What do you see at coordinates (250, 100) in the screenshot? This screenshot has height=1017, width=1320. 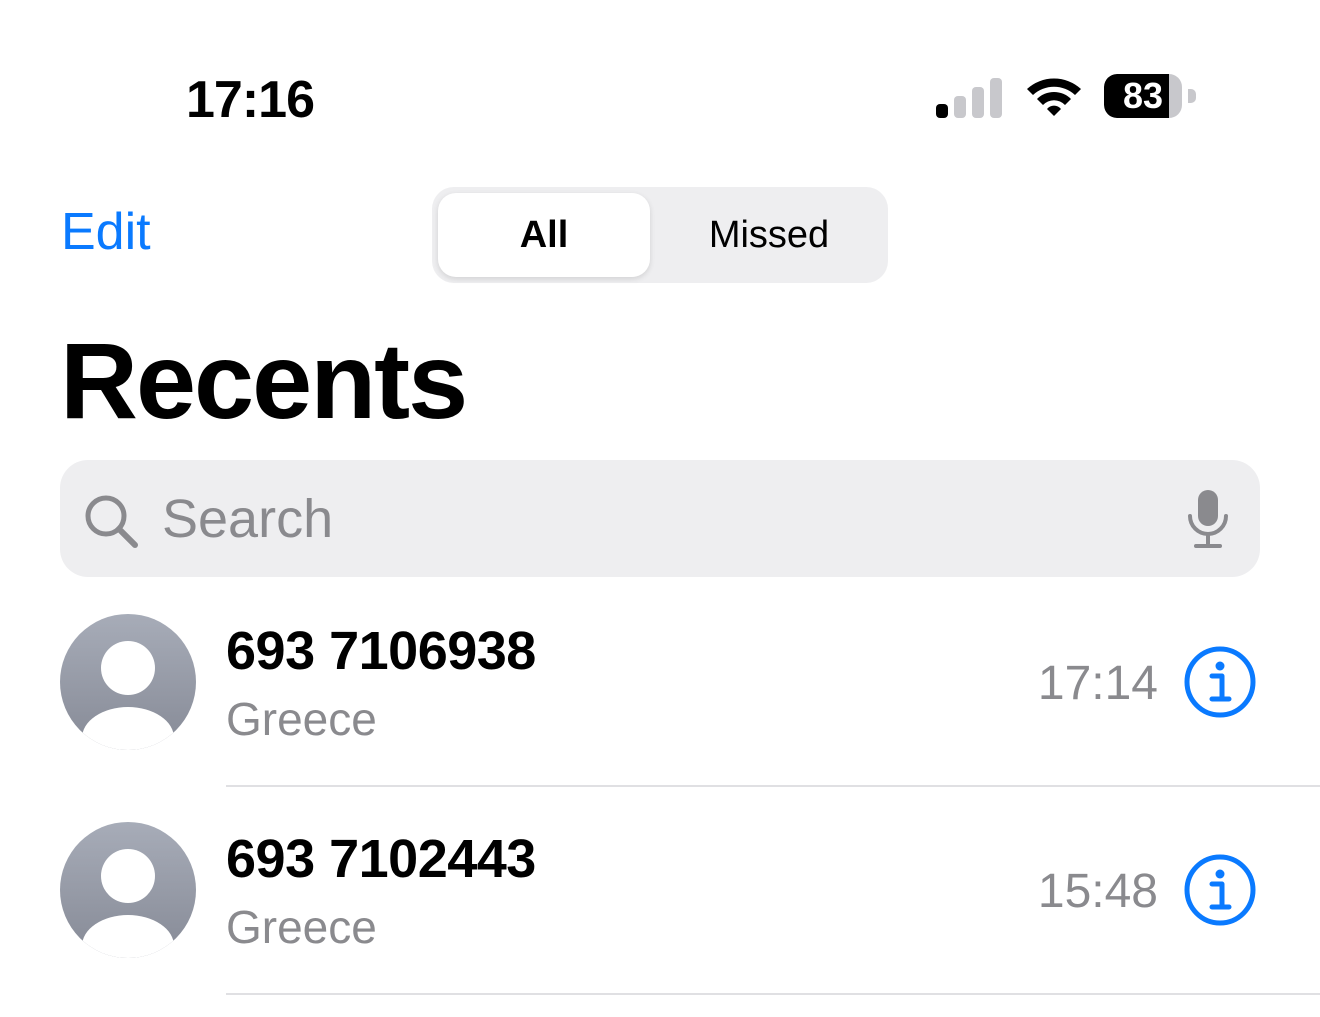 I see `status-time: 17:16` at bounding box center [250, 100].